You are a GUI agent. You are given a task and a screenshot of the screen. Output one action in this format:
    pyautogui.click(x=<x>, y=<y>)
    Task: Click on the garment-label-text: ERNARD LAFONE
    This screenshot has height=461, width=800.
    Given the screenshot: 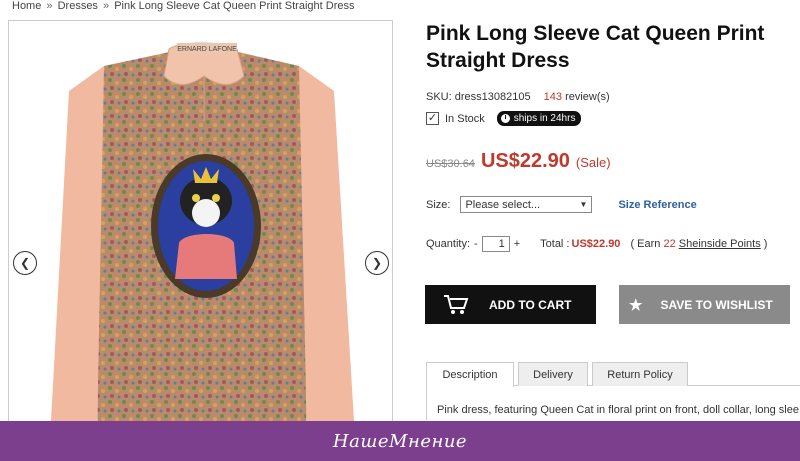 What is the action you would take?
    pyautogui.click(x=207, y=49)
    